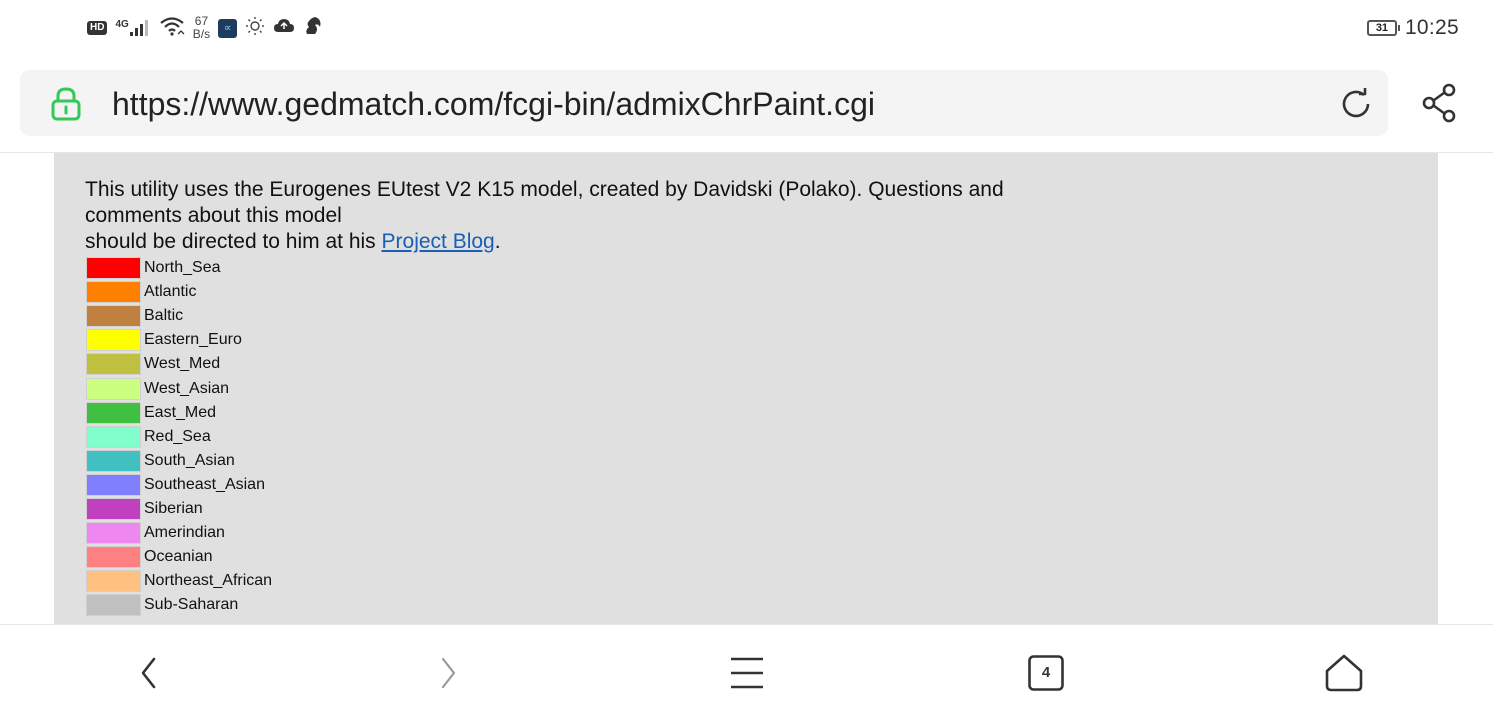 The width and height of the screenshot is (1493, 721). I want to click on legend-item: Atlantic, so click(179, 292).